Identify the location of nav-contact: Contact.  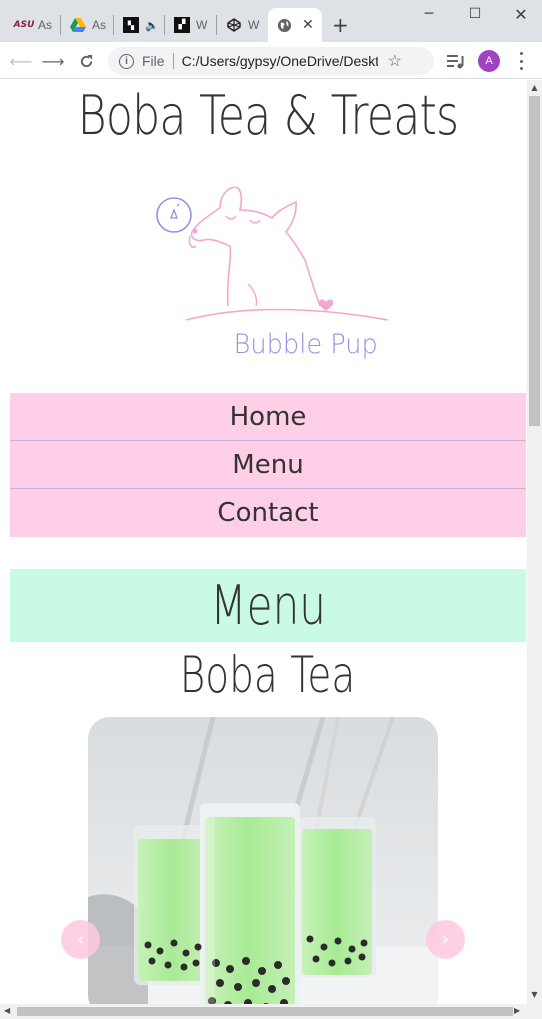
(268, 513).